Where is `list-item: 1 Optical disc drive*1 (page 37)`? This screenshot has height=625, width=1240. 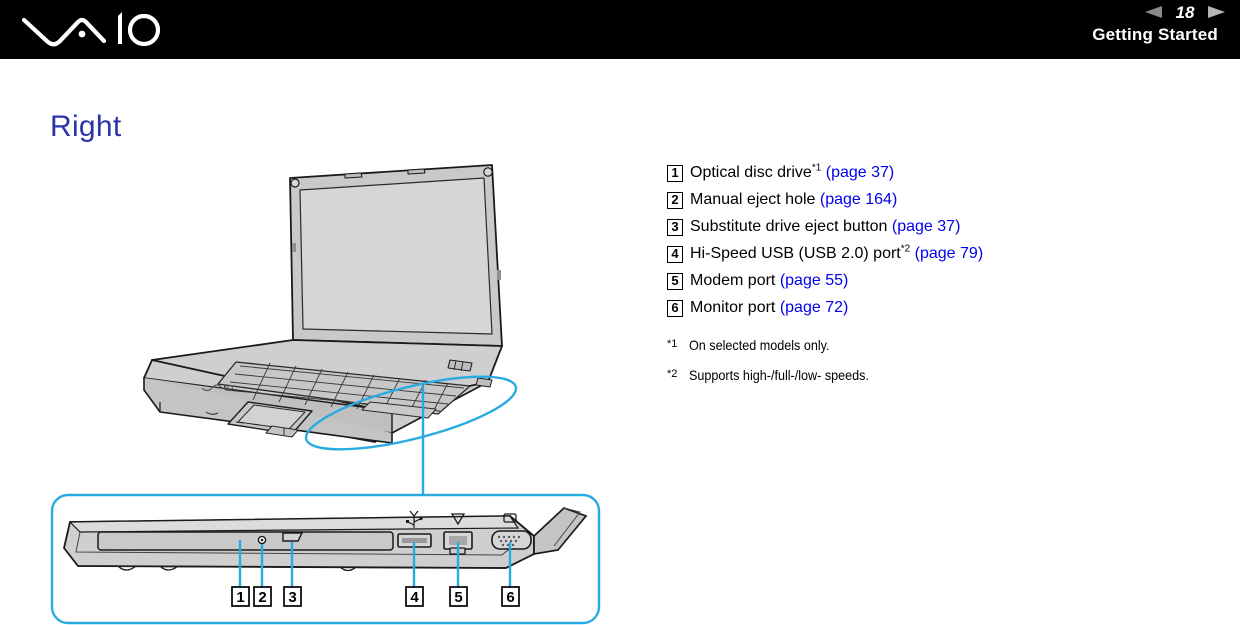
list-item: 1 Optical disc drive*1 (page 37) is located at coordinates (947, 176).